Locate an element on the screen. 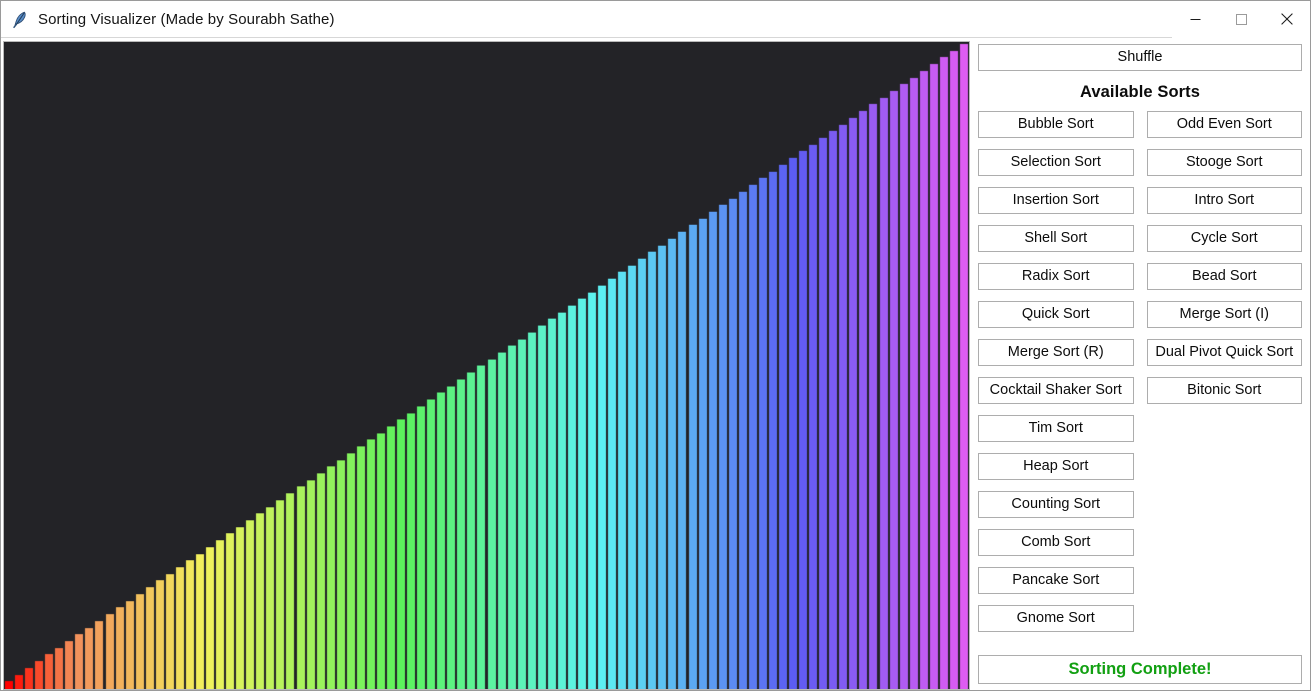  sort-button-quick-sort: Quick Sort is located at coordinates (1056, 314).